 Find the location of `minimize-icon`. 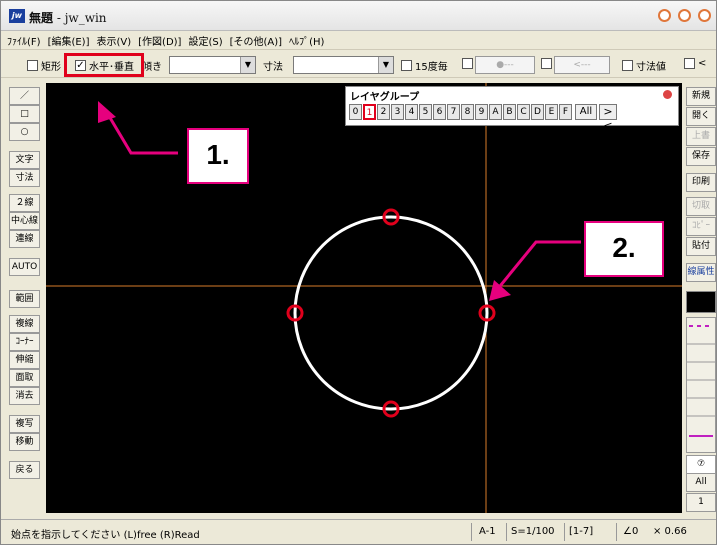

minimize-icon is located at coordinates (664, 15).